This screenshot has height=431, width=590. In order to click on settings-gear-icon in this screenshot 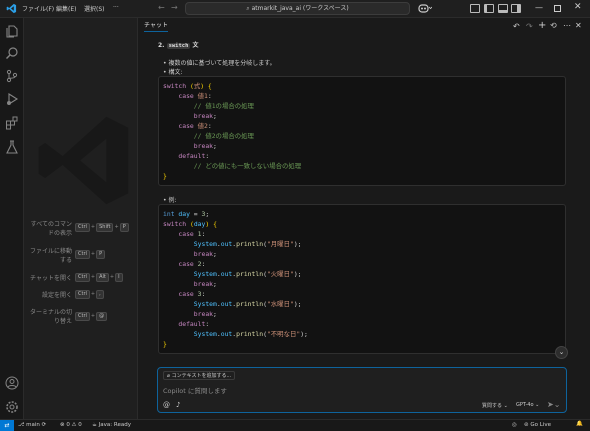, I will do `click(12, 407)`.